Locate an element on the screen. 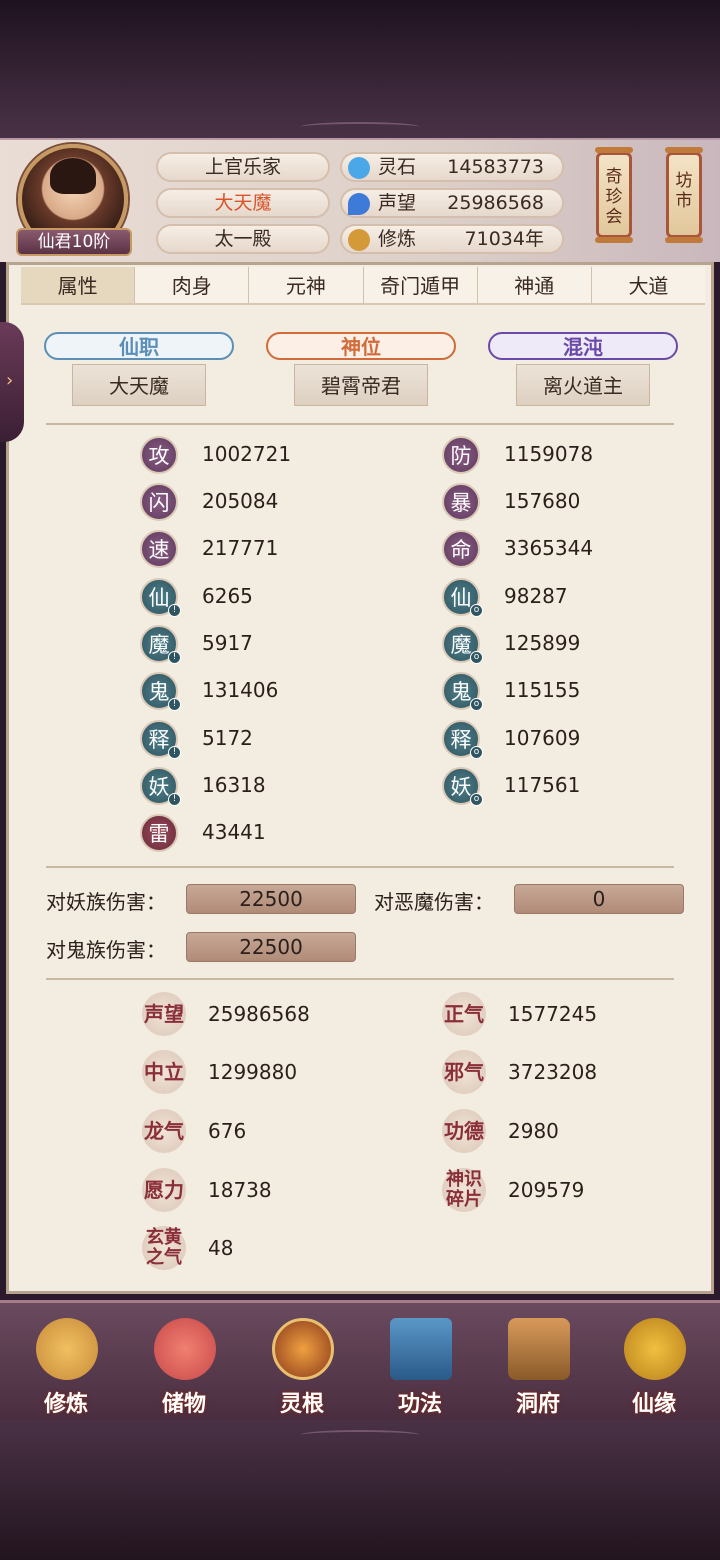 This screenshot has width=720, height=1560. tab-bar: 属性 肉身 元神 奇门遁甲 神通 大道 is located at coordinates (363, 286).